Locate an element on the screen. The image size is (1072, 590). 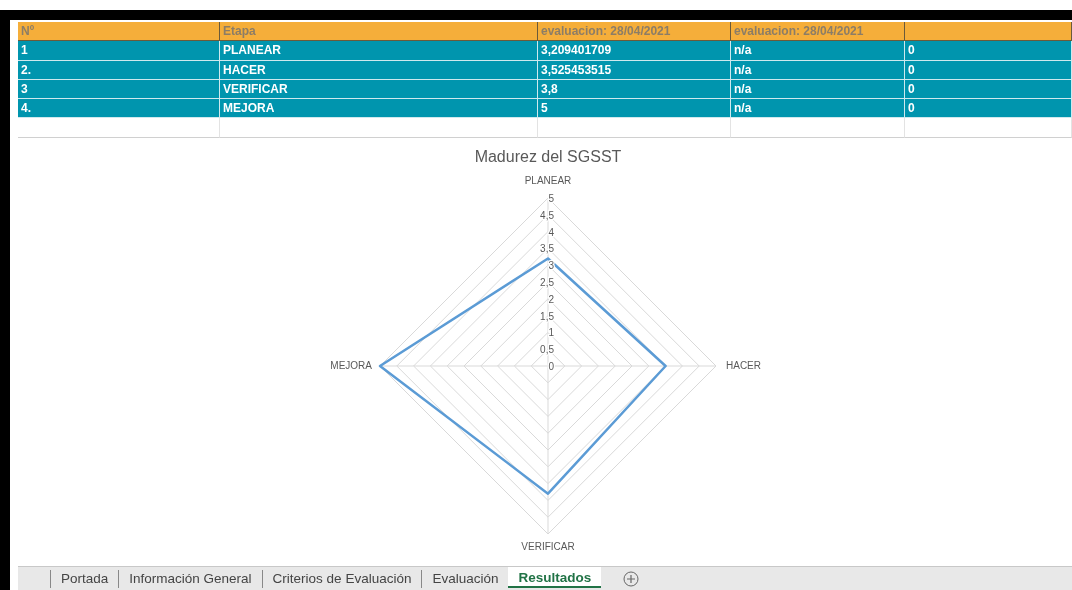
tick-label: 3 is located at coordinates (551, 265).